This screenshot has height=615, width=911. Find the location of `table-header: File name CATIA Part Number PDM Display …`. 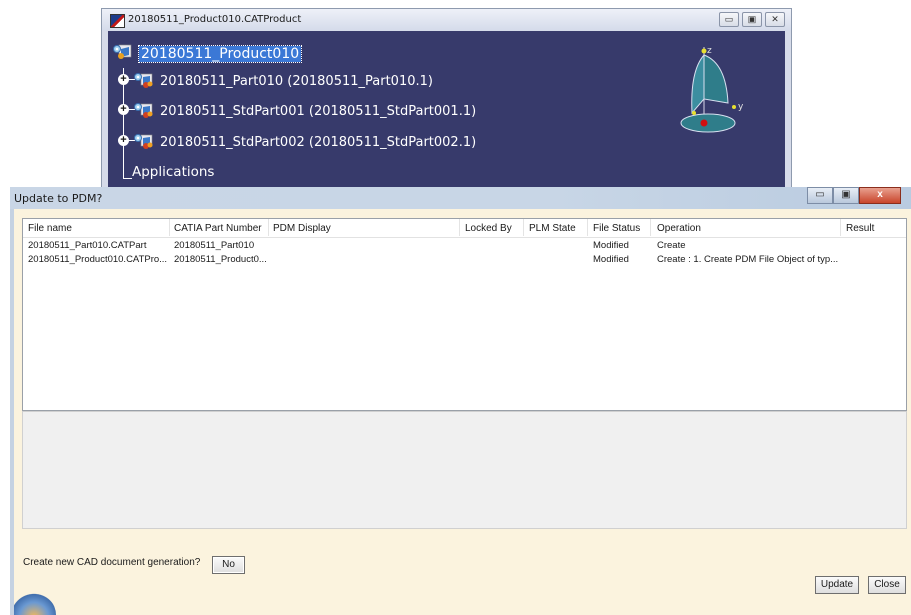

table-header: File name CATIA Part Number PDM Display … is located at coordinates (464, 228).